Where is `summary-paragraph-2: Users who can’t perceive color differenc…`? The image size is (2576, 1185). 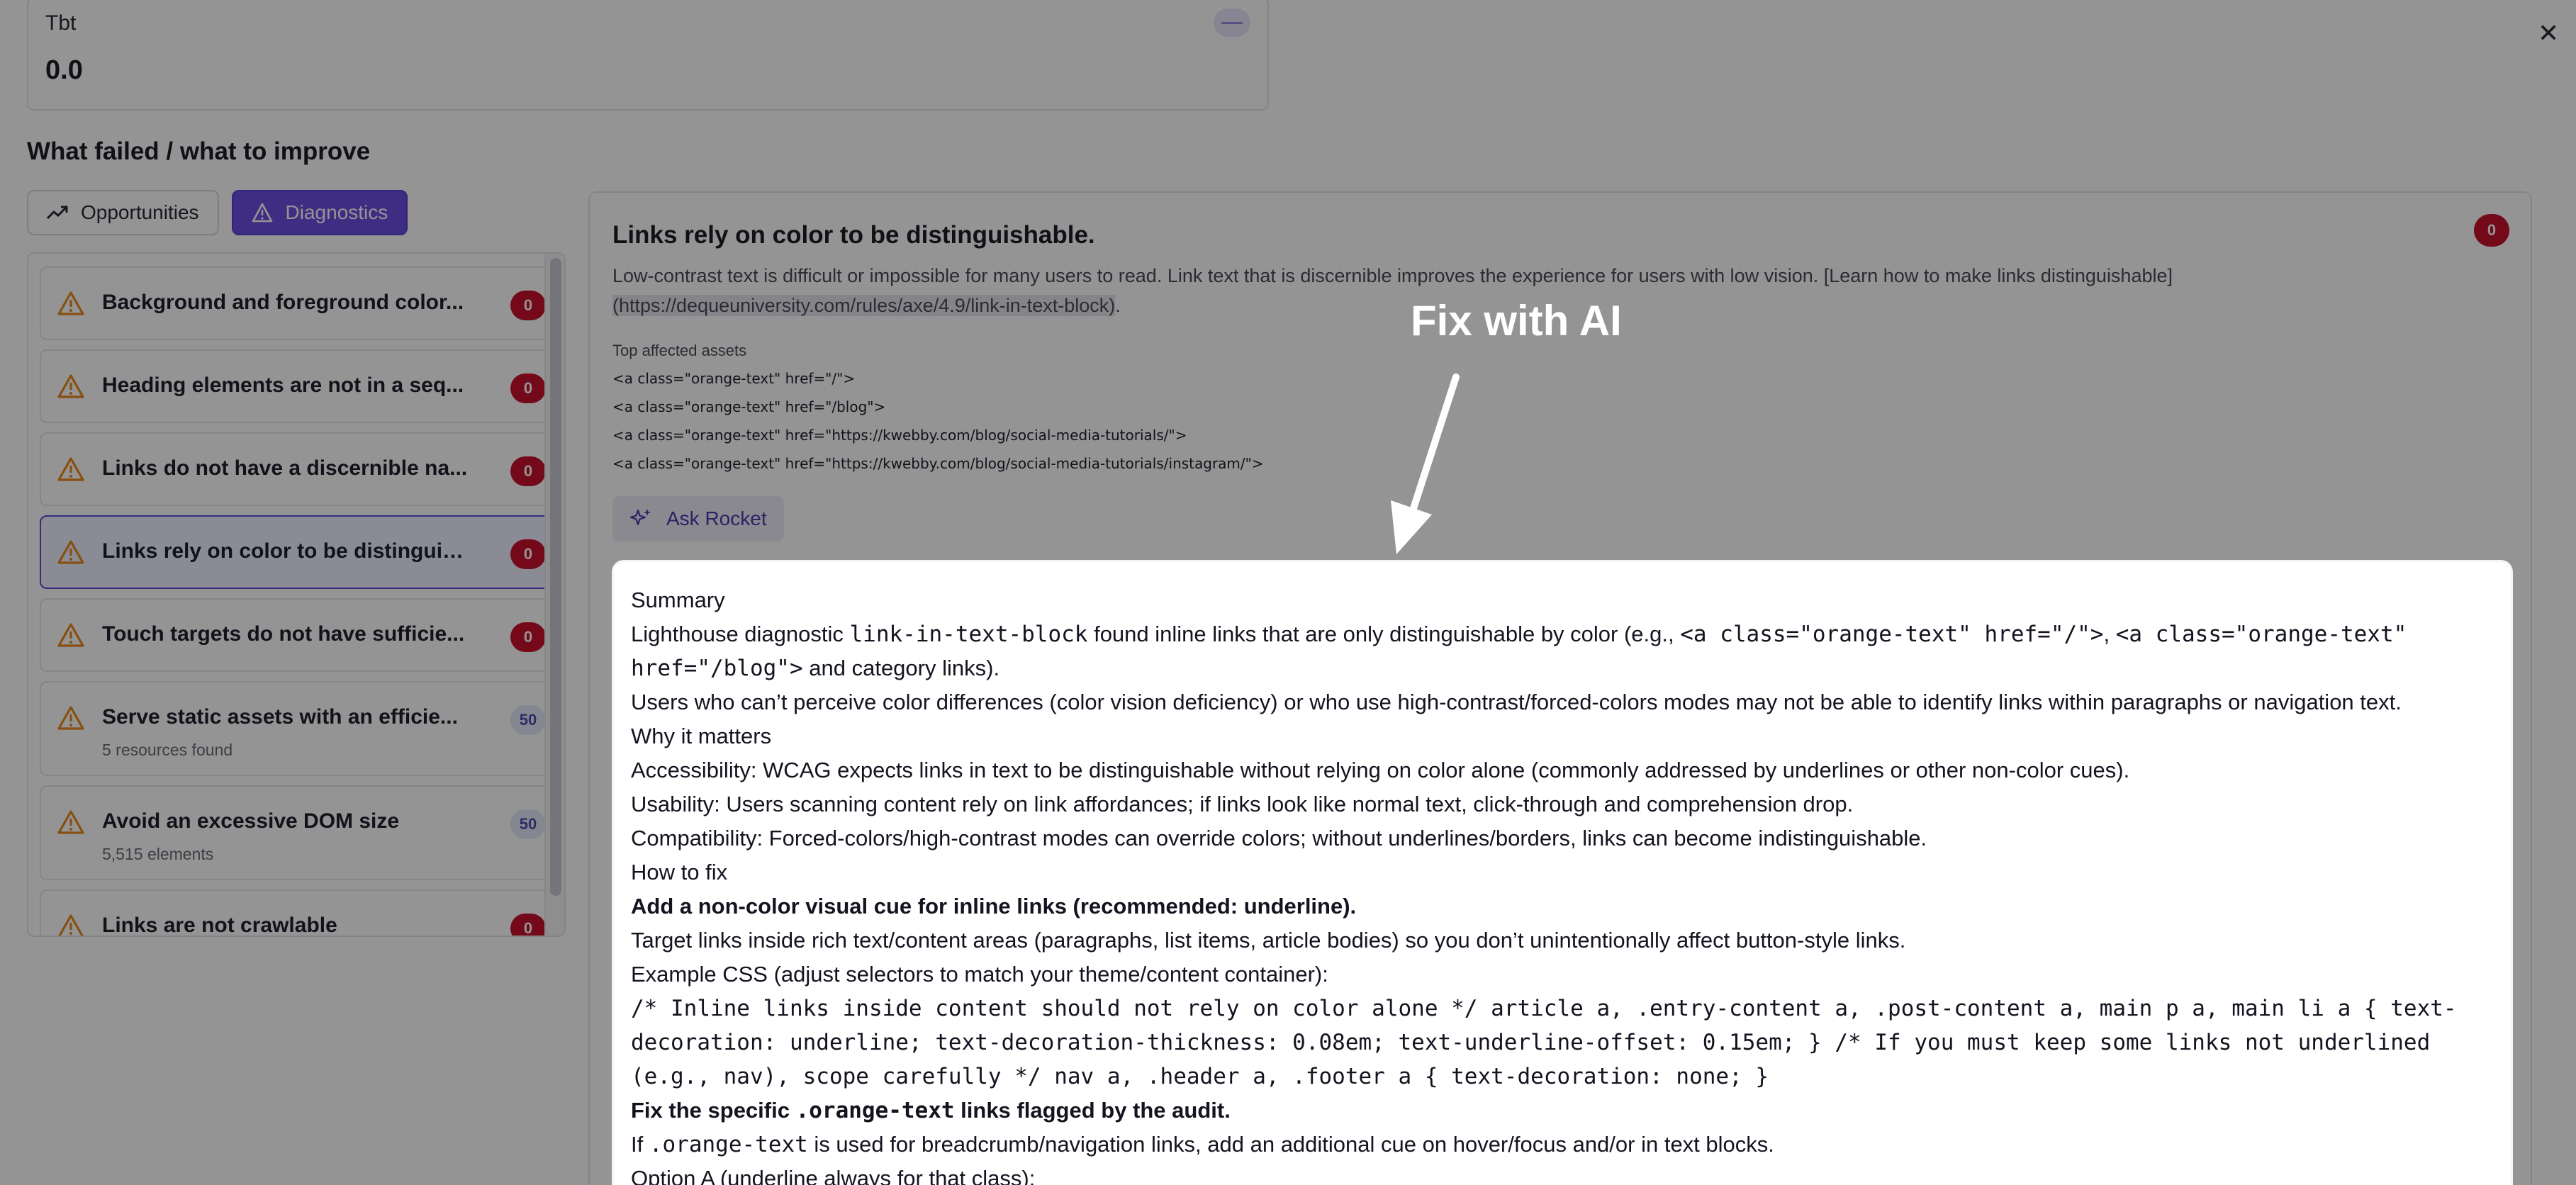
summary-paragraph-2: Users who can’t perceive color differenc… is located at coordinates (1516, 702).